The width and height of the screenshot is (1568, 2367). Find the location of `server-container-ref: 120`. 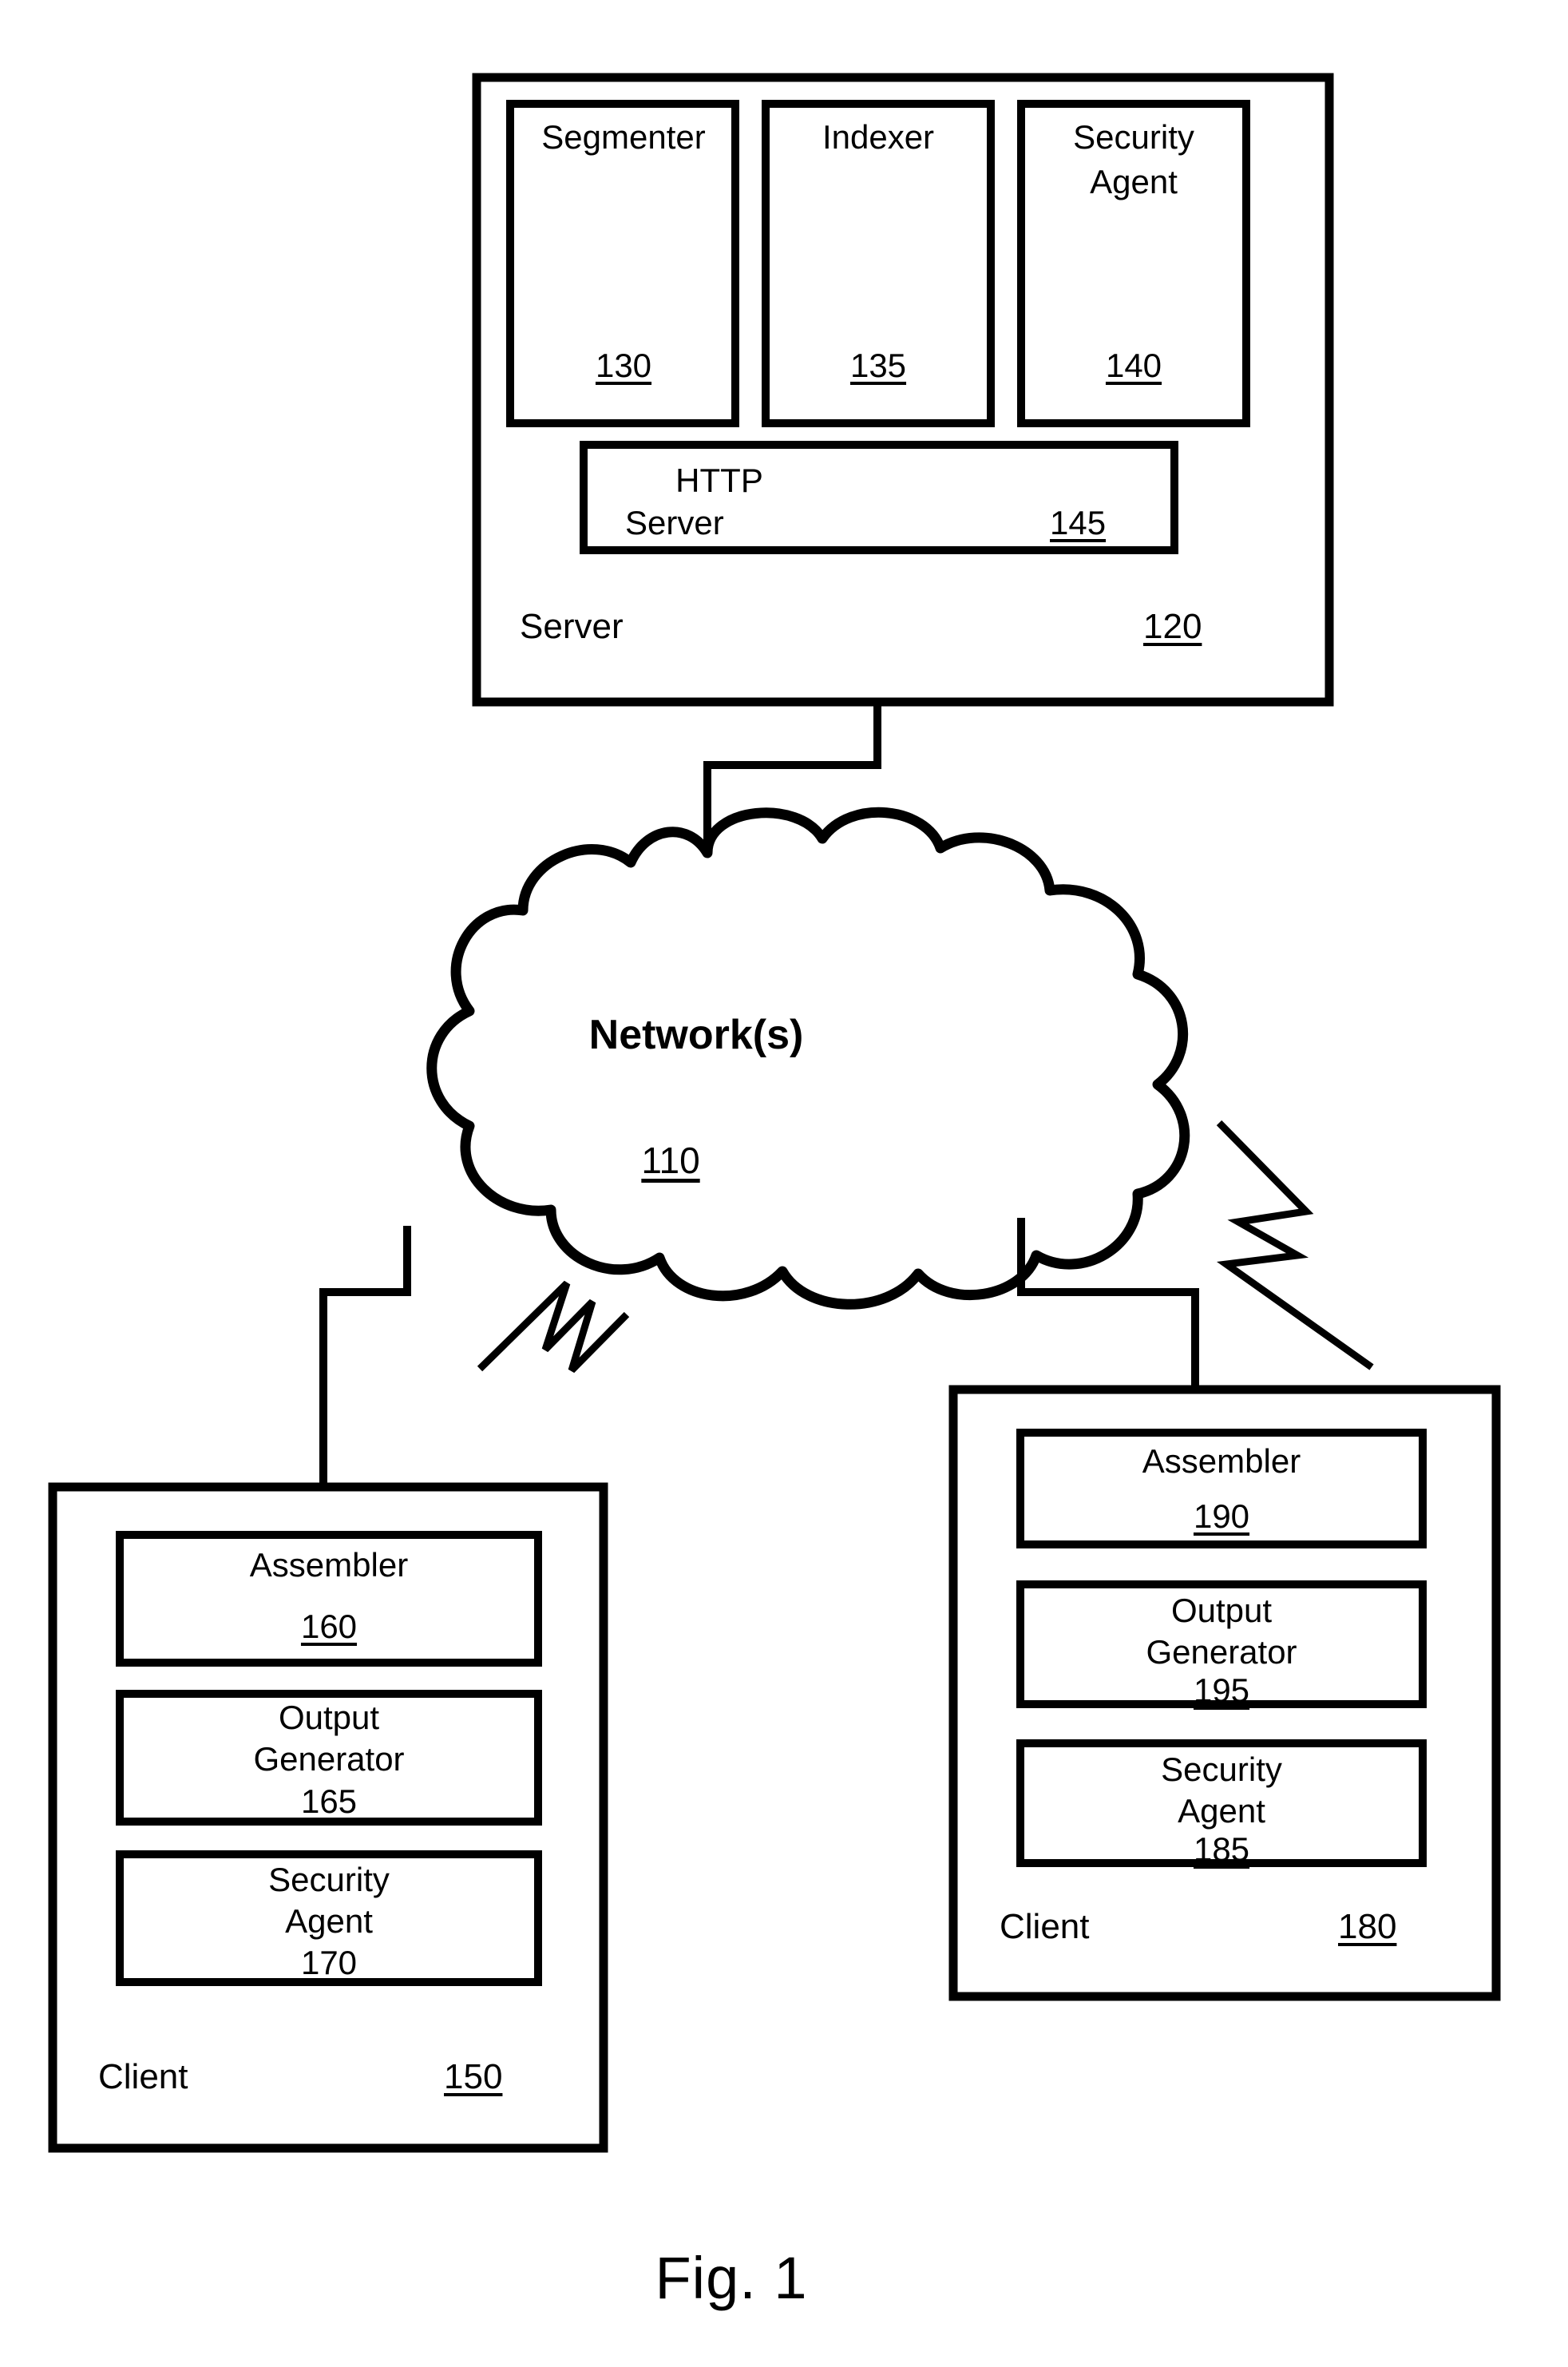

server-container-ref: 120 is located at coordinates (1173, 626).